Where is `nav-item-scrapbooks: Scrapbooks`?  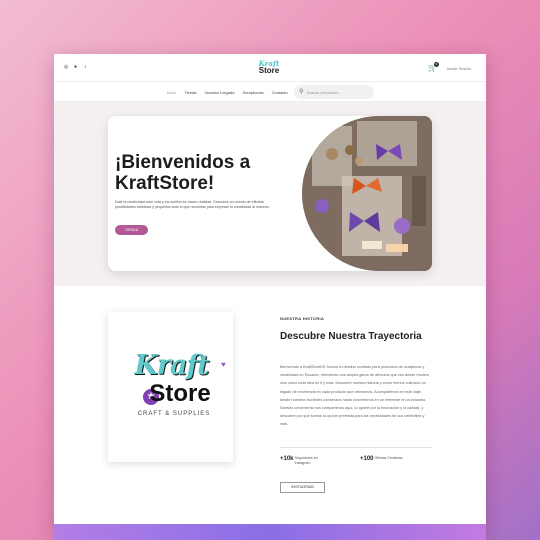 nav-item-scrapbooks: Scrapbooks is located at coordinates (252, 92).